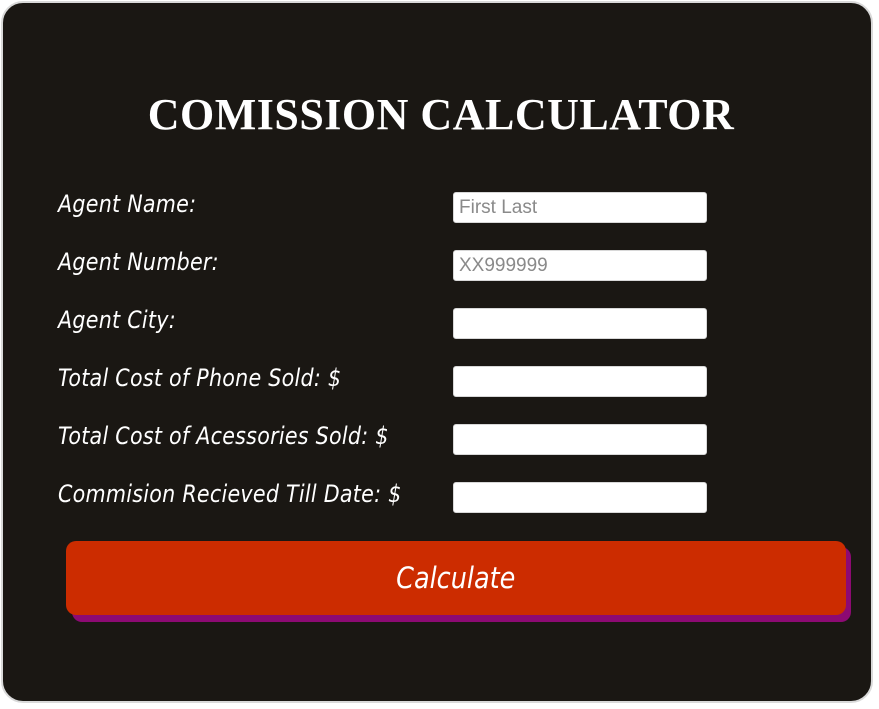  Describe the element at coordinates (441, 265) in the screenshot. I see `agent-number-row: Agent Number:` at that location.